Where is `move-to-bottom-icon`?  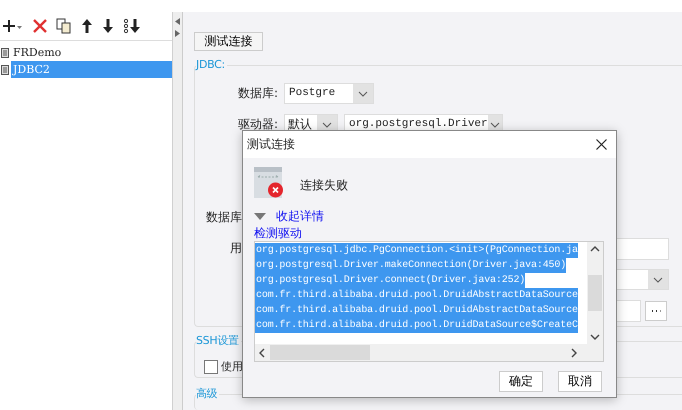 move-to-bottom-icon is located at coordinates (132, 26).